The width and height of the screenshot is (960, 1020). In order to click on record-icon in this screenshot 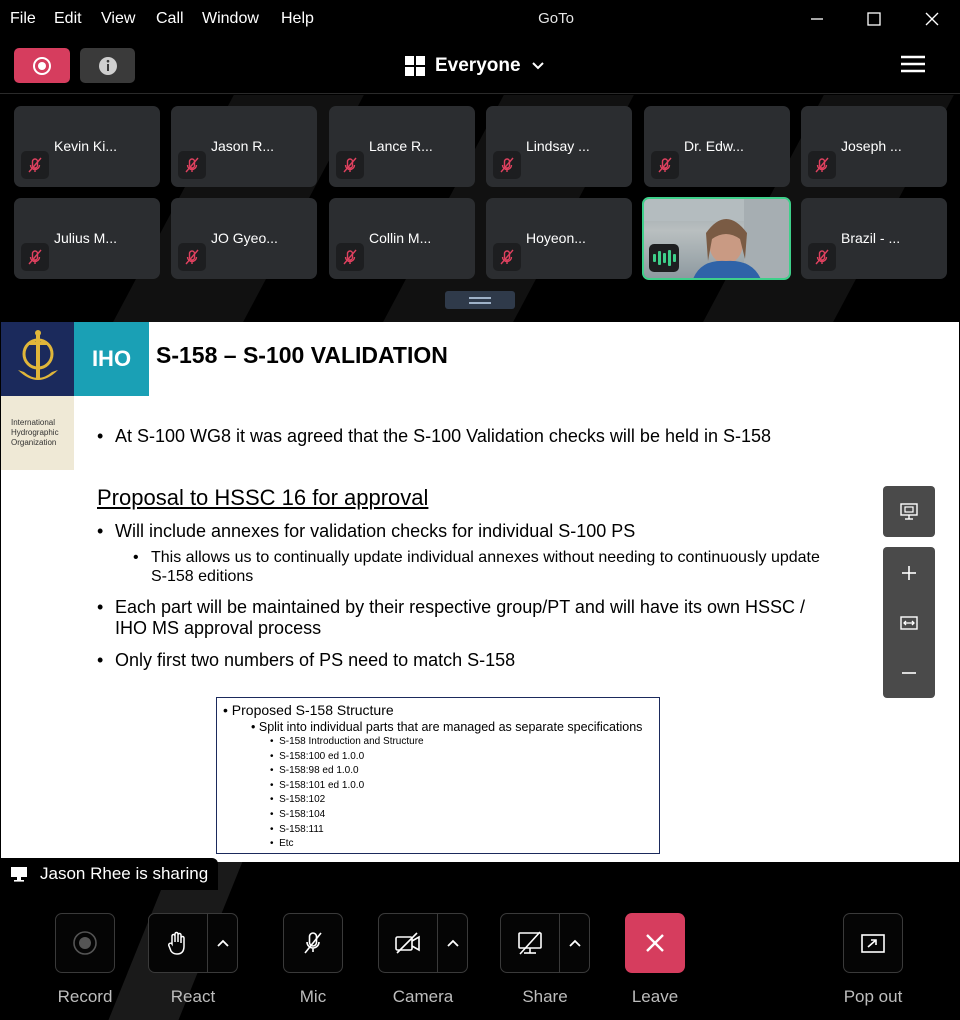, I will do `click(85, 943)`.